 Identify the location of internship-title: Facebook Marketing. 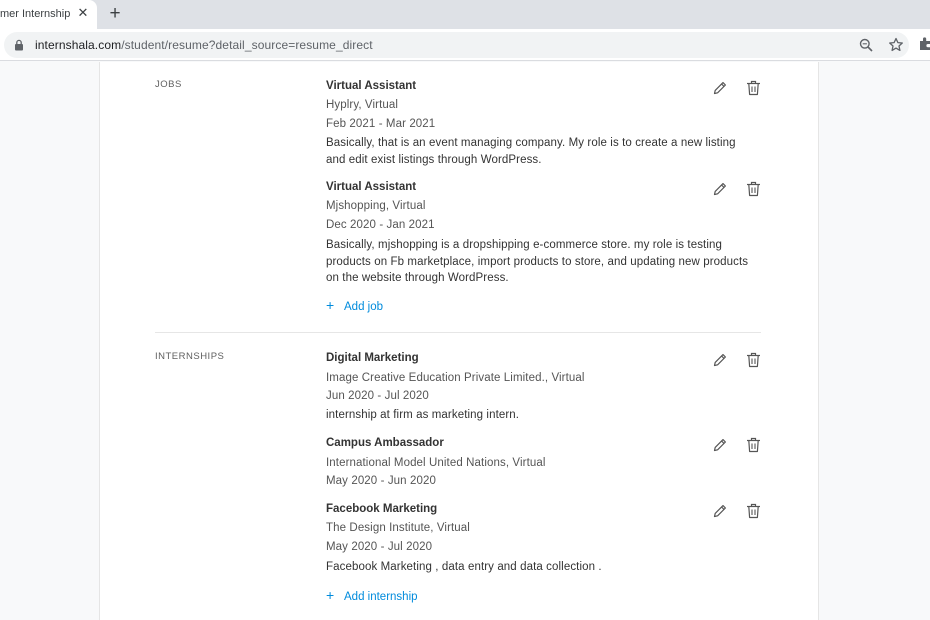
(382, 509).